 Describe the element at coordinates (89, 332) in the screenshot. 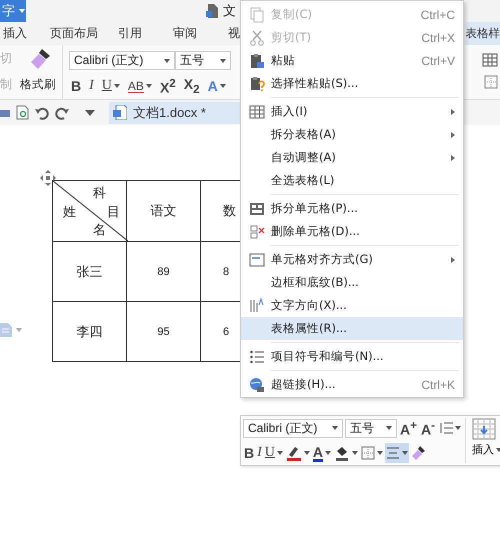

I see `table-cell: 李四` at that location.